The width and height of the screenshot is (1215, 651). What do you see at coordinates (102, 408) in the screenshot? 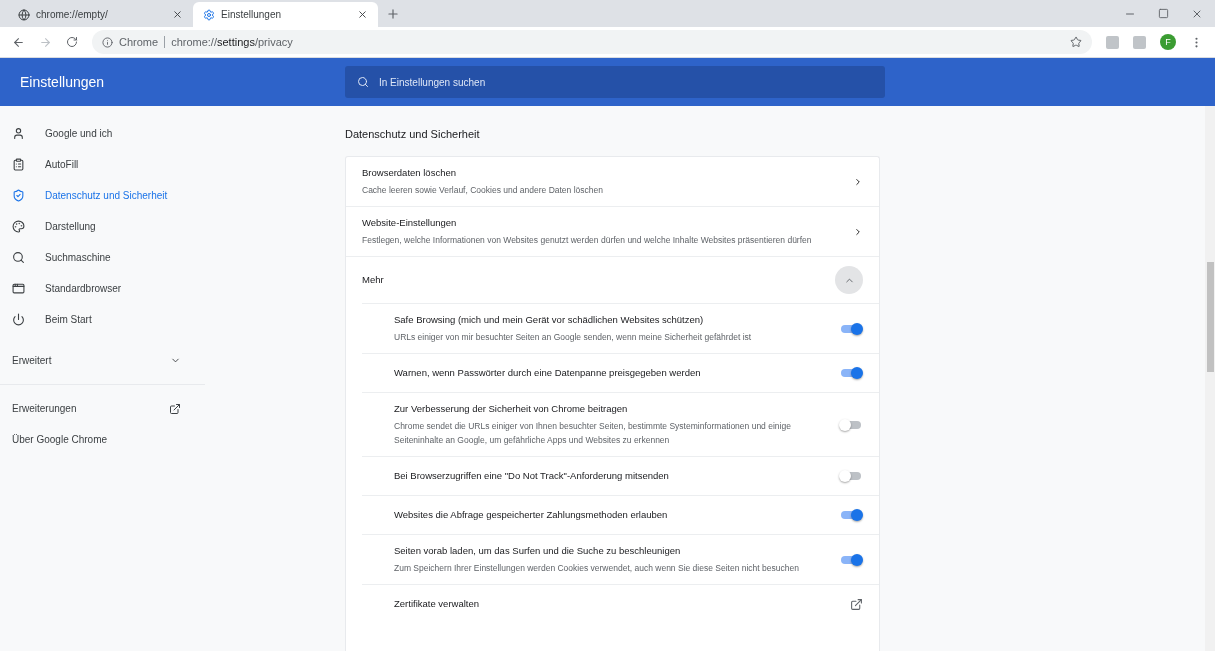
I see `sidebar-link: Erweiterungen` at bounding box center [102, 408].